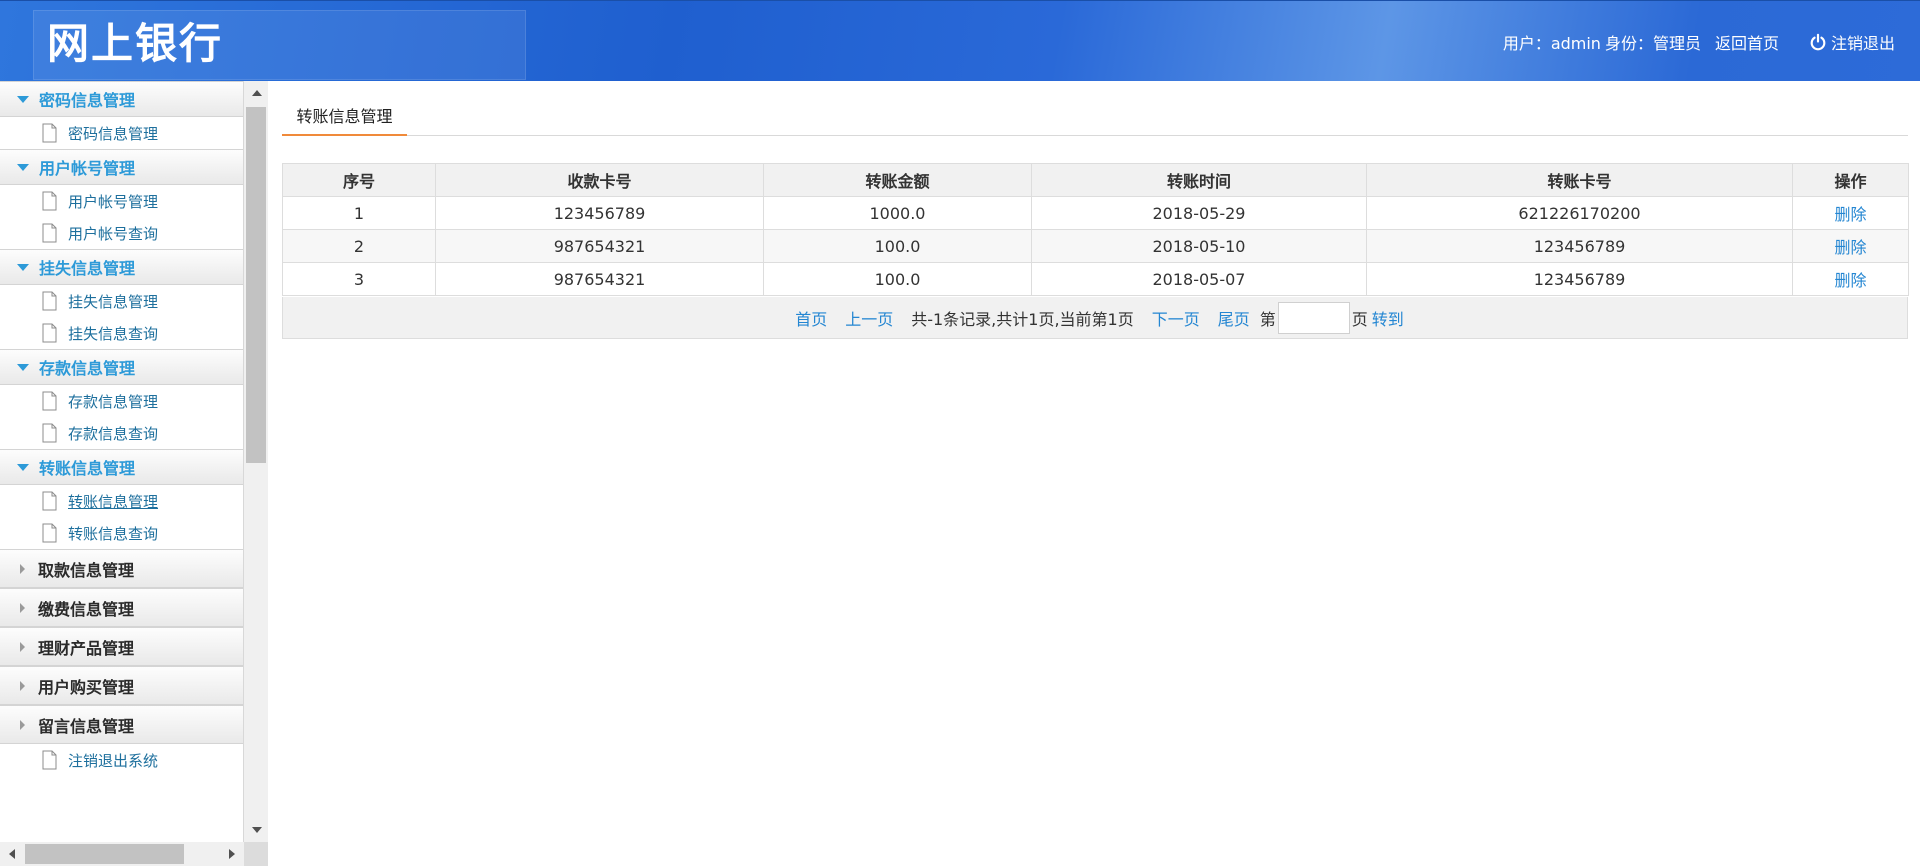 This screenshot has height=866, width=1920. What do you see at coordinates (1199, 279) in the screenshot?
I see `table-cell: 2018-05-07` at bounding box center [1199, 279].